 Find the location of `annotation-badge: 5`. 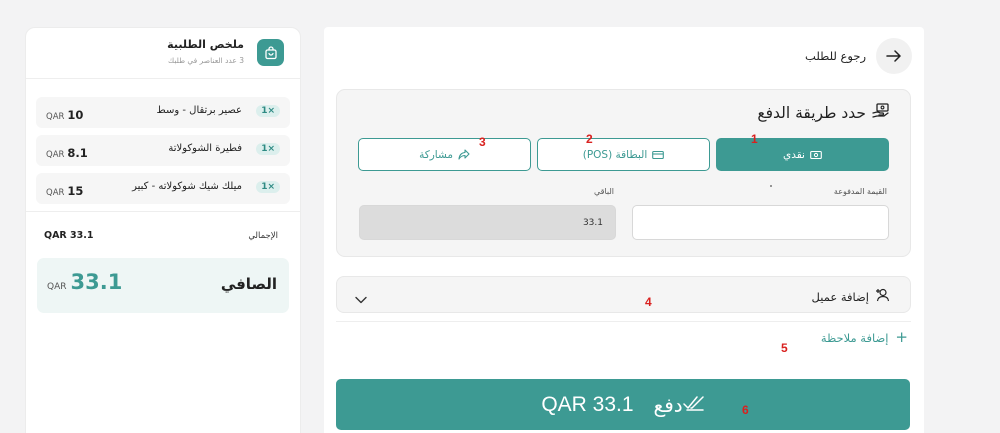

annotation-badge: 5 is located at coordinates (784, 348).